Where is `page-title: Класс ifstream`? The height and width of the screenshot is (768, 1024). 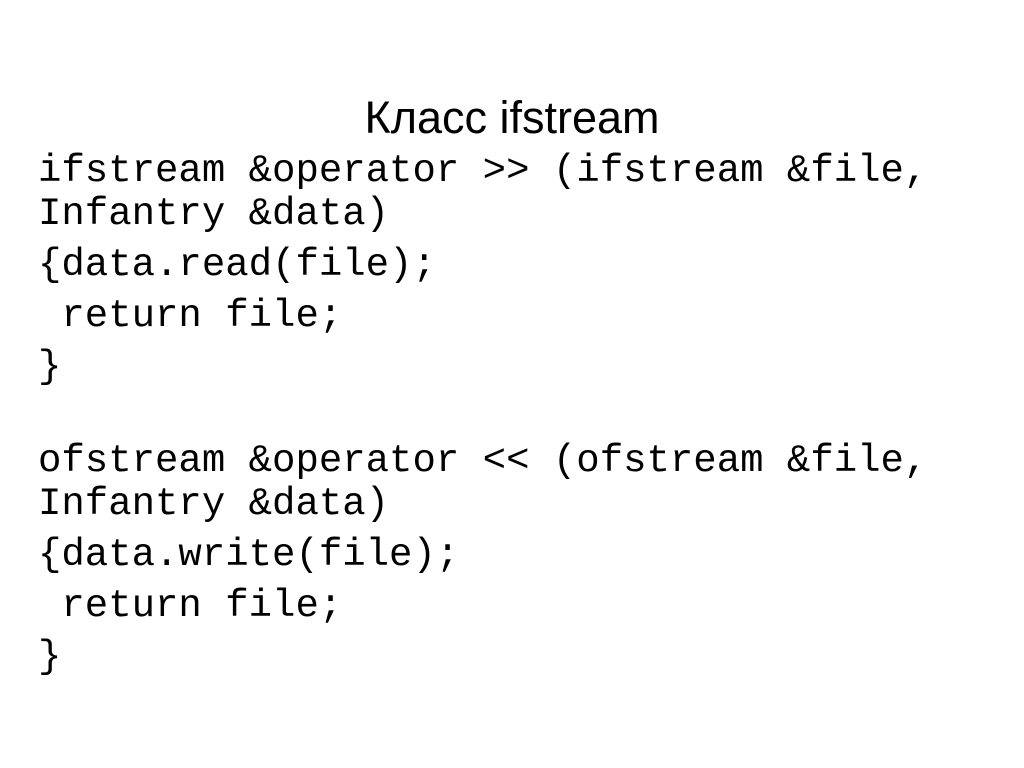 page-title: Класс ifstream is located at coordinates (512, 118).